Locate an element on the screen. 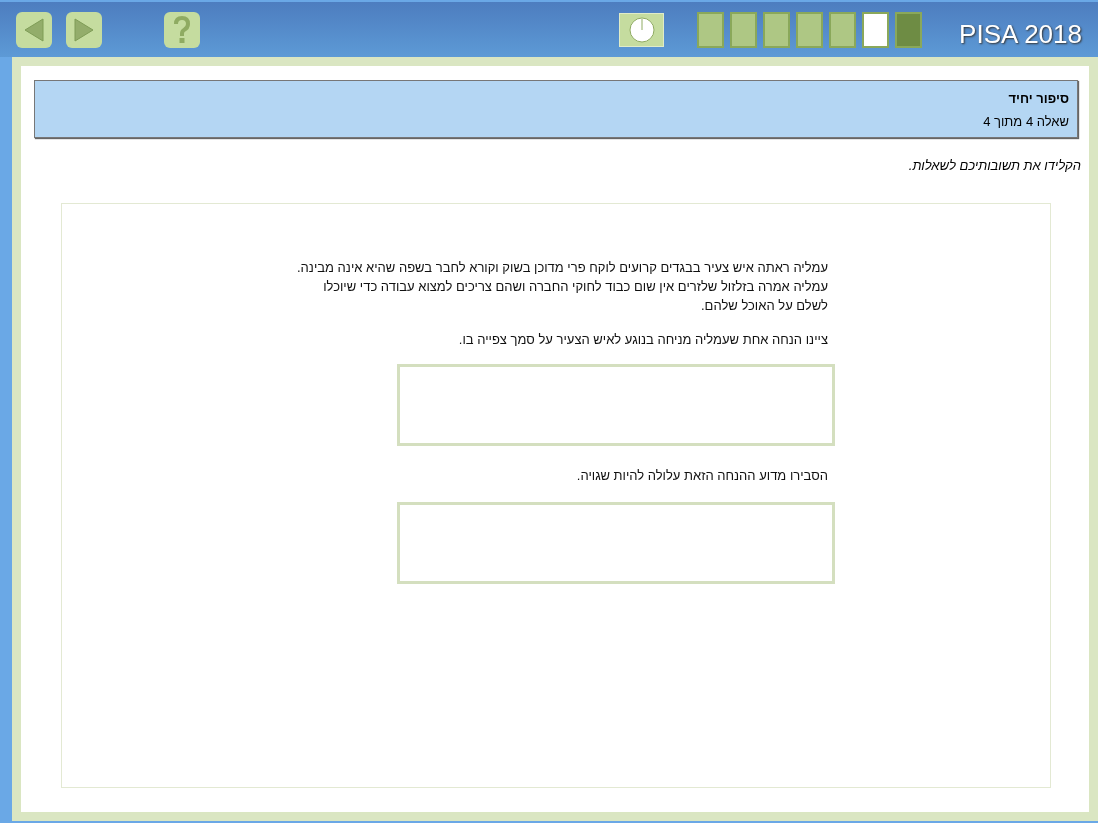 The height and width of the screenshot is (823, 1098). back-button is located at coordinates (34, 29).